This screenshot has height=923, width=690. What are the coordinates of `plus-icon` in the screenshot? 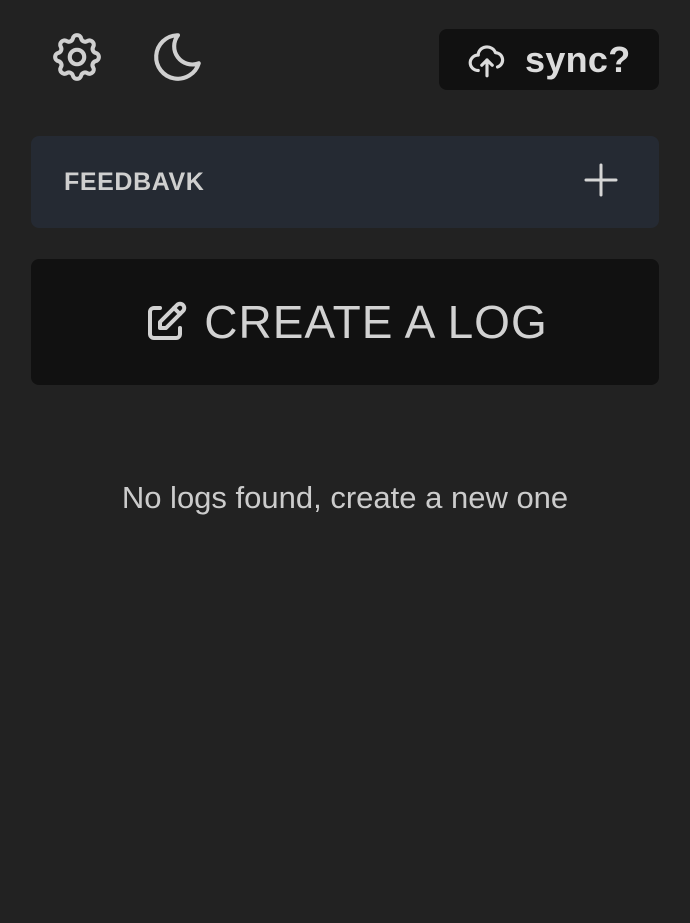 It's located at (601, 182).